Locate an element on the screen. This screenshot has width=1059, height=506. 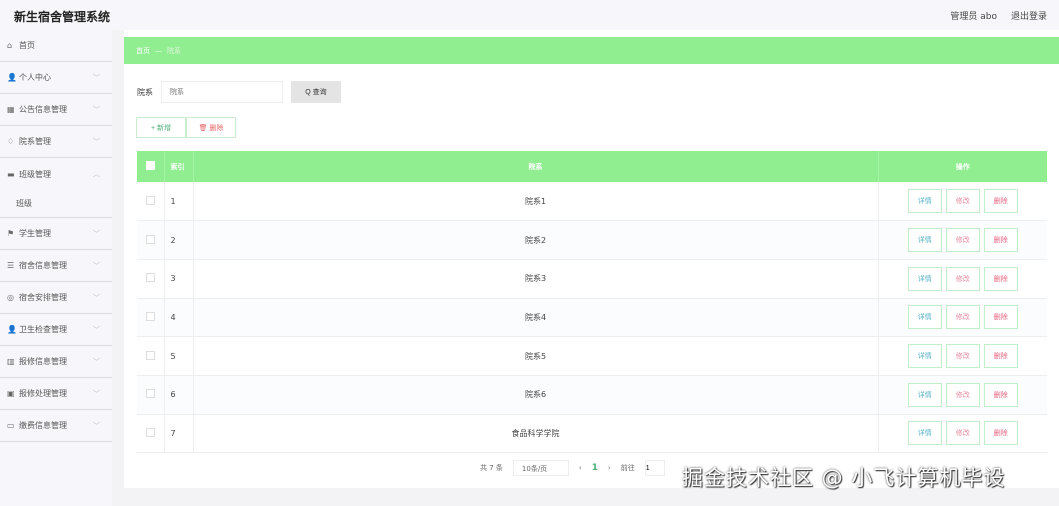
table-row: 3 院系3 详情 修改 删除 is located at coordinates (592, 279).